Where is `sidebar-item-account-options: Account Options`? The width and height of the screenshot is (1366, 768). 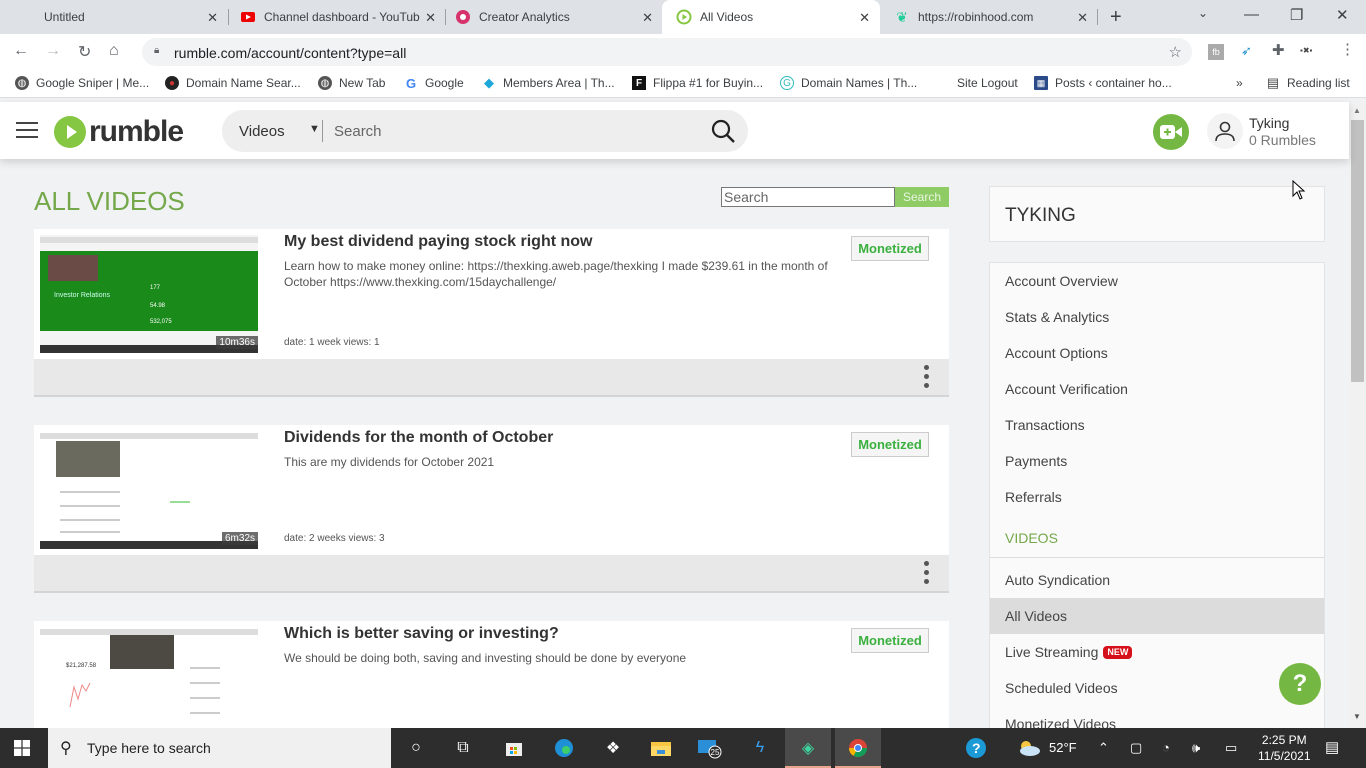 sidebar-item-account-options: Account Options is located at coordinates (1157, 353).